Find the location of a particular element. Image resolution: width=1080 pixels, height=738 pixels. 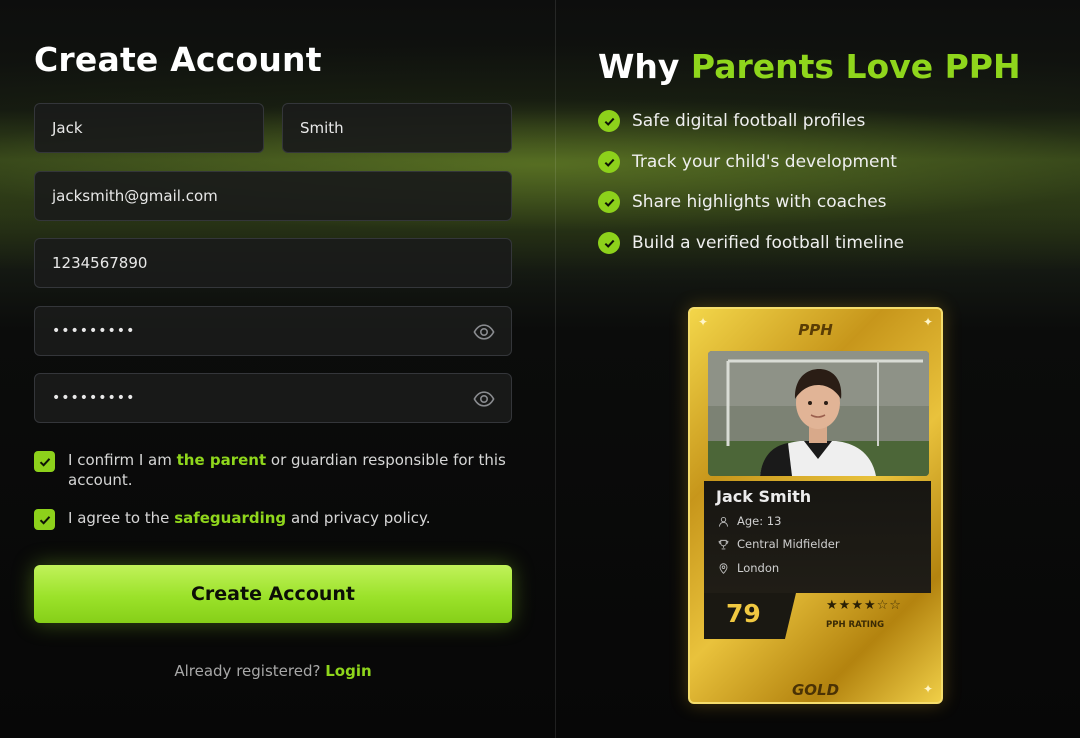

features-heading-highlight: Parents Love PPH is located at coordinates (855, 66).